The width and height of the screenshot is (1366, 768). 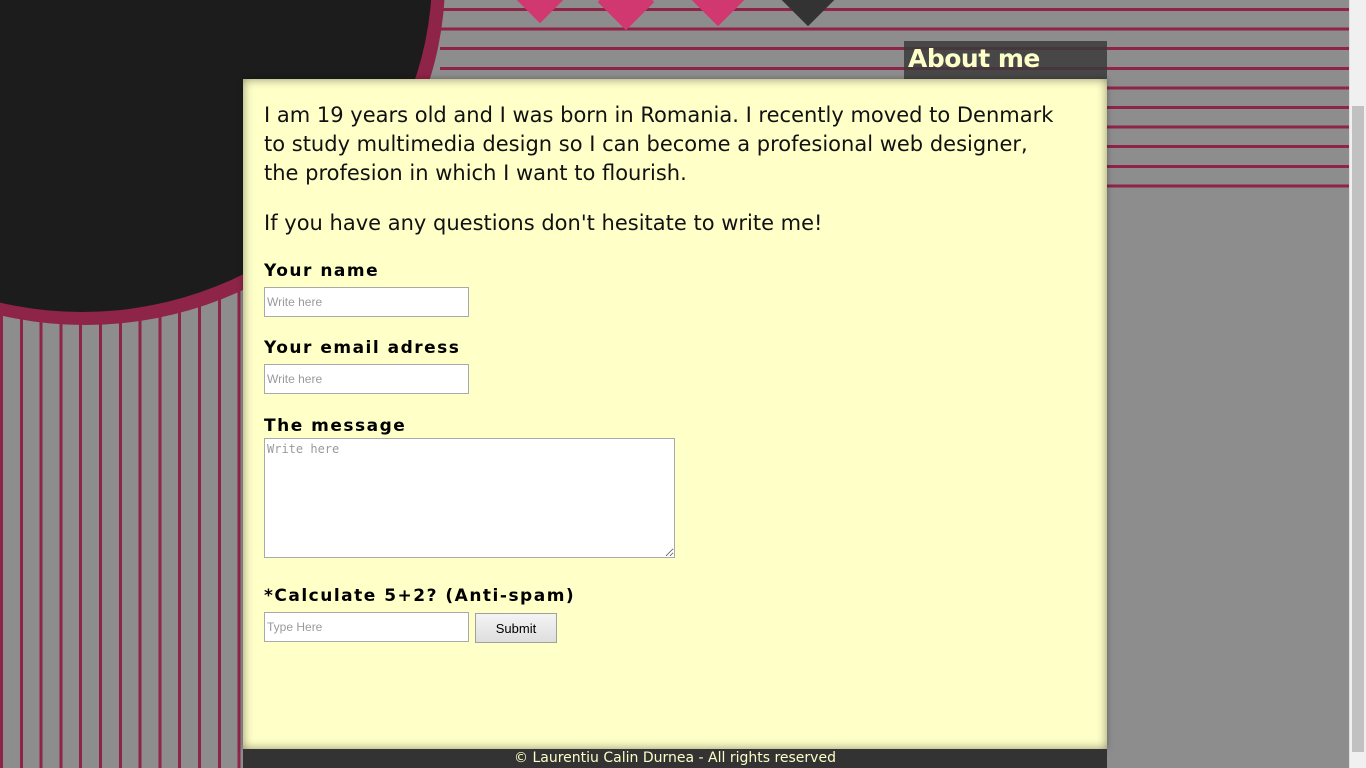 I want to click on scrollbar-thumb, so click(x=1358, y=429).